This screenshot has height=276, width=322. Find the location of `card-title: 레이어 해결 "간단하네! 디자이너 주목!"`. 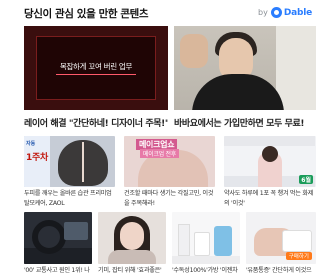

card-title: 레이어 해결 "간단하네! 디자이너 주목!" is located at coordinates (96, 124).